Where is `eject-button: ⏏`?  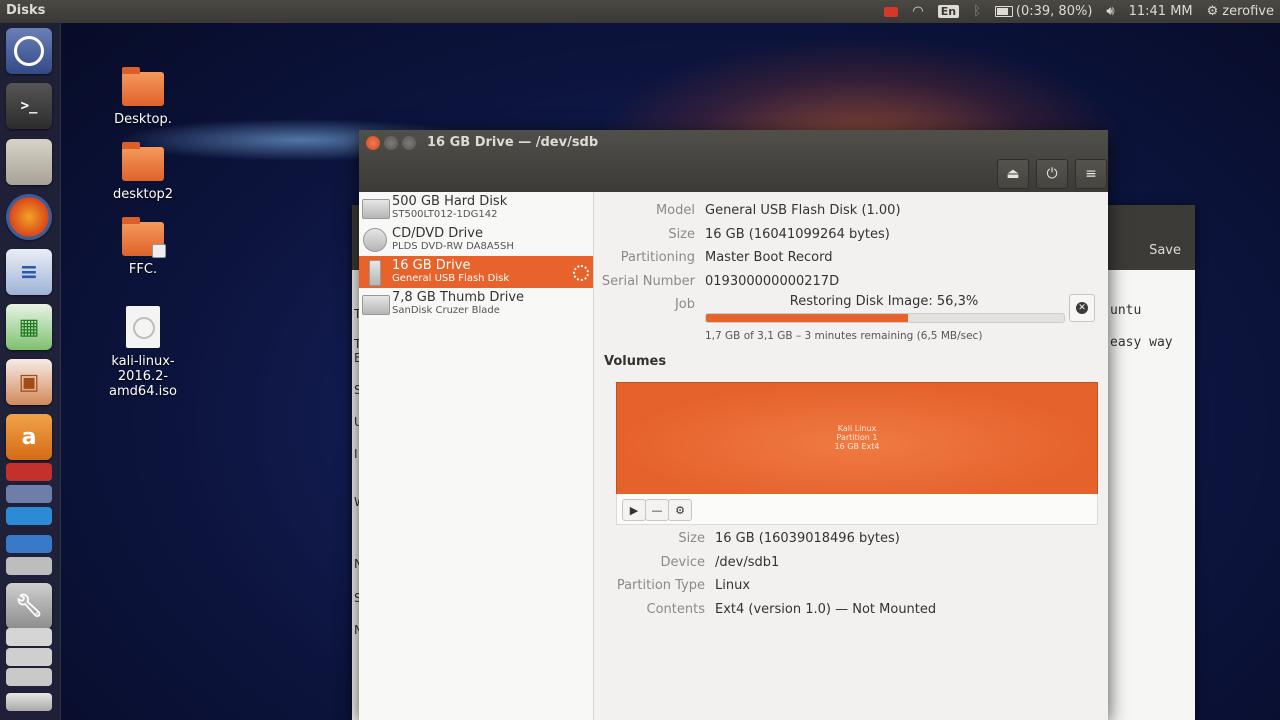 eject-button: ⏏ is located at coordinates (1013, 174).